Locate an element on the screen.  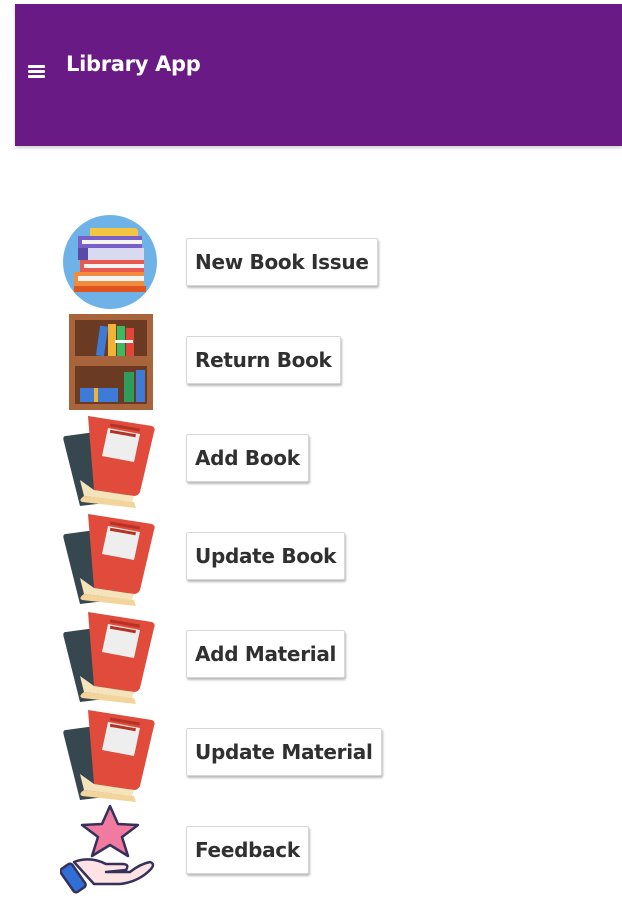
menu-item-new-book-issue: New Book Issue is located at coordinates (311, 263).